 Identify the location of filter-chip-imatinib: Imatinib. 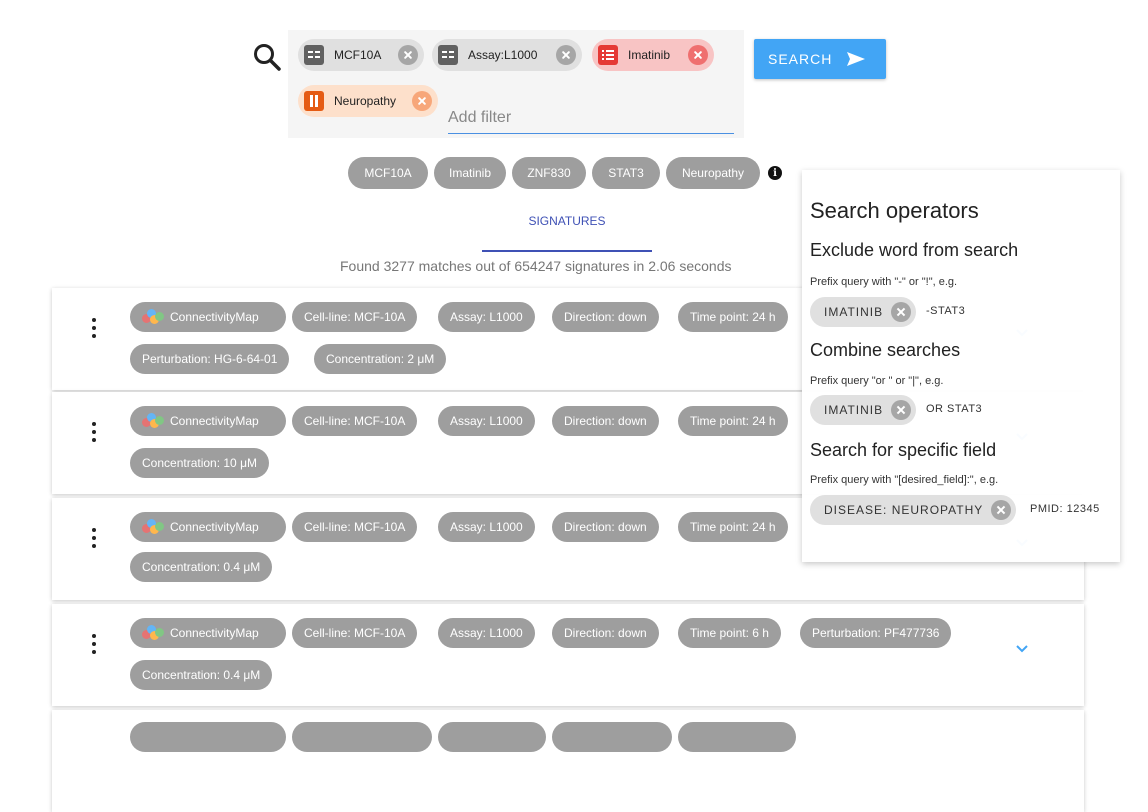
(653, 55).